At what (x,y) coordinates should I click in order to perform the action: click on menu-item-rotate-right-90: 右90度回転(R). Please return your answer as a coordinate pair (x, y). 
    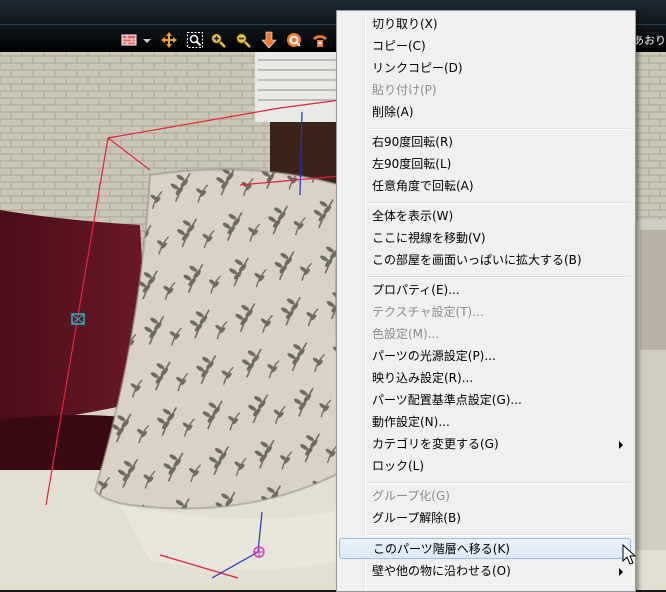
    Looking at the image, I should click on (485, 142).